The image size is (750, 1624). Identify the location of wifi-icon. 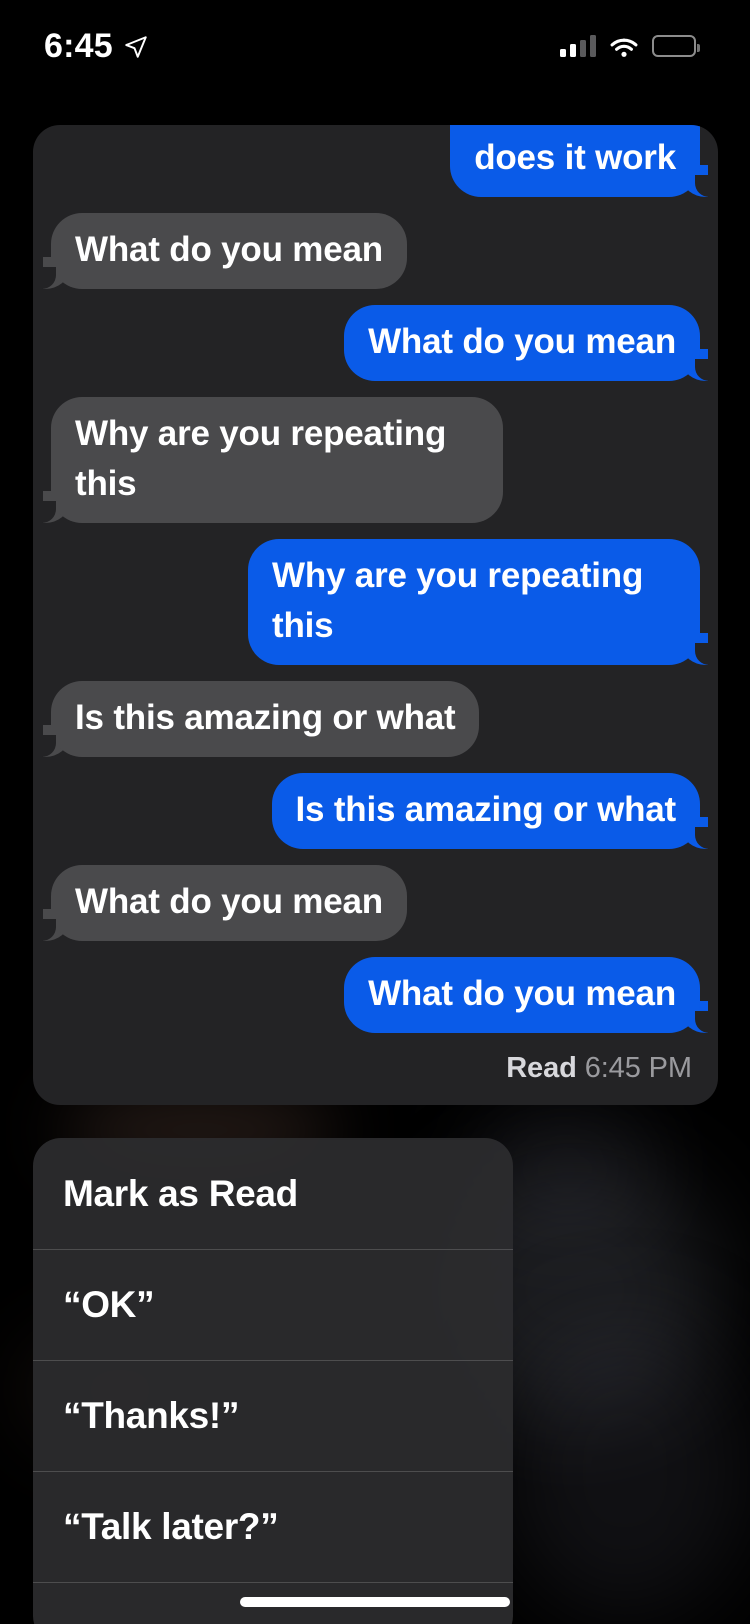
(624, 47).